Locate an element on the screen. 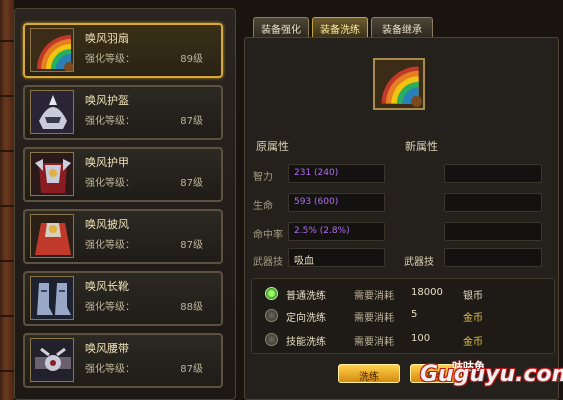  boots-icon is located at coordinates (52, 298).